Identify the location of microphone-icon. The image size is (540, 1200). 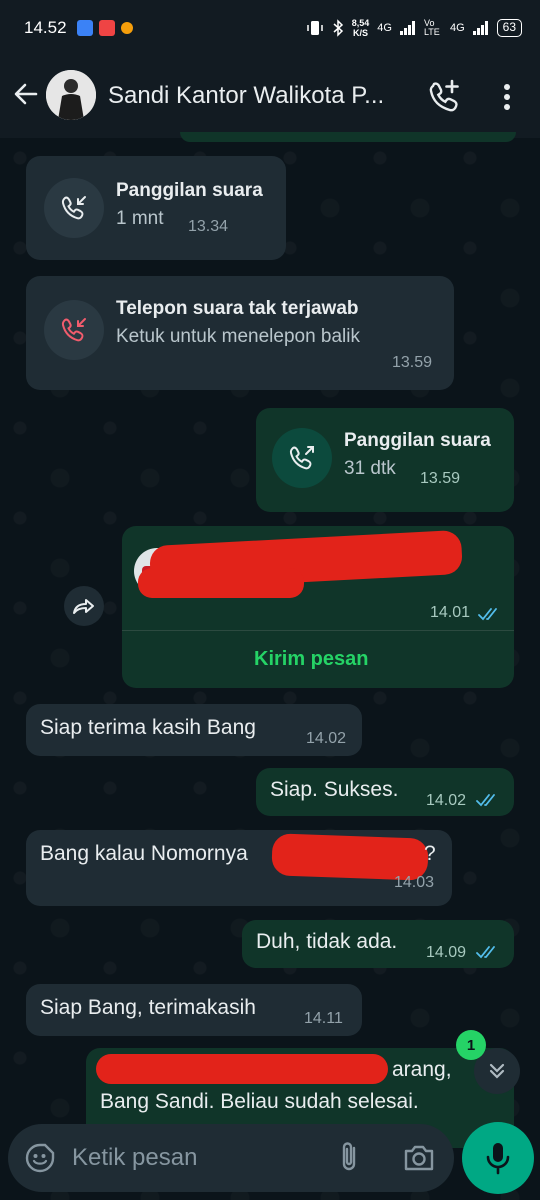
(498, 1159).